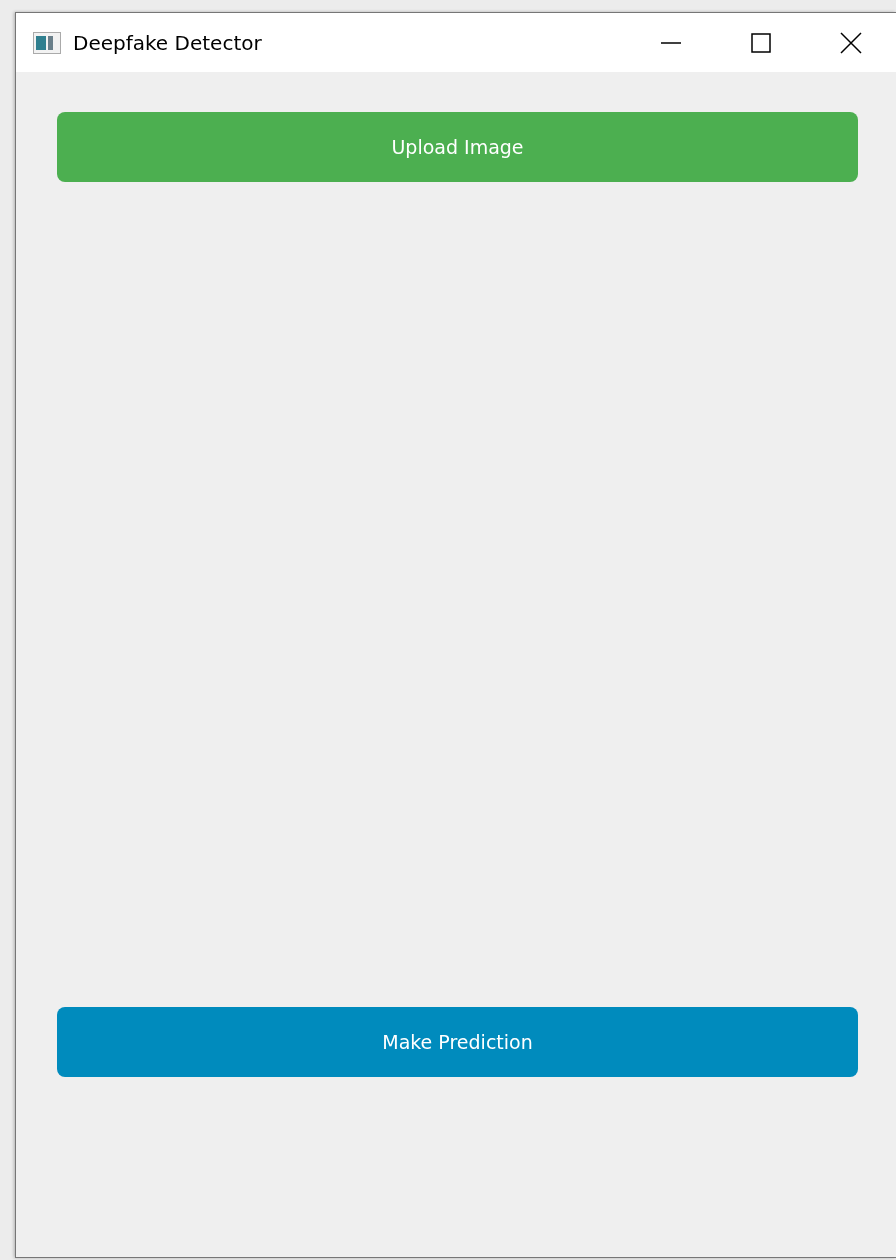  I want to click on close-icon, so click(851, 42).